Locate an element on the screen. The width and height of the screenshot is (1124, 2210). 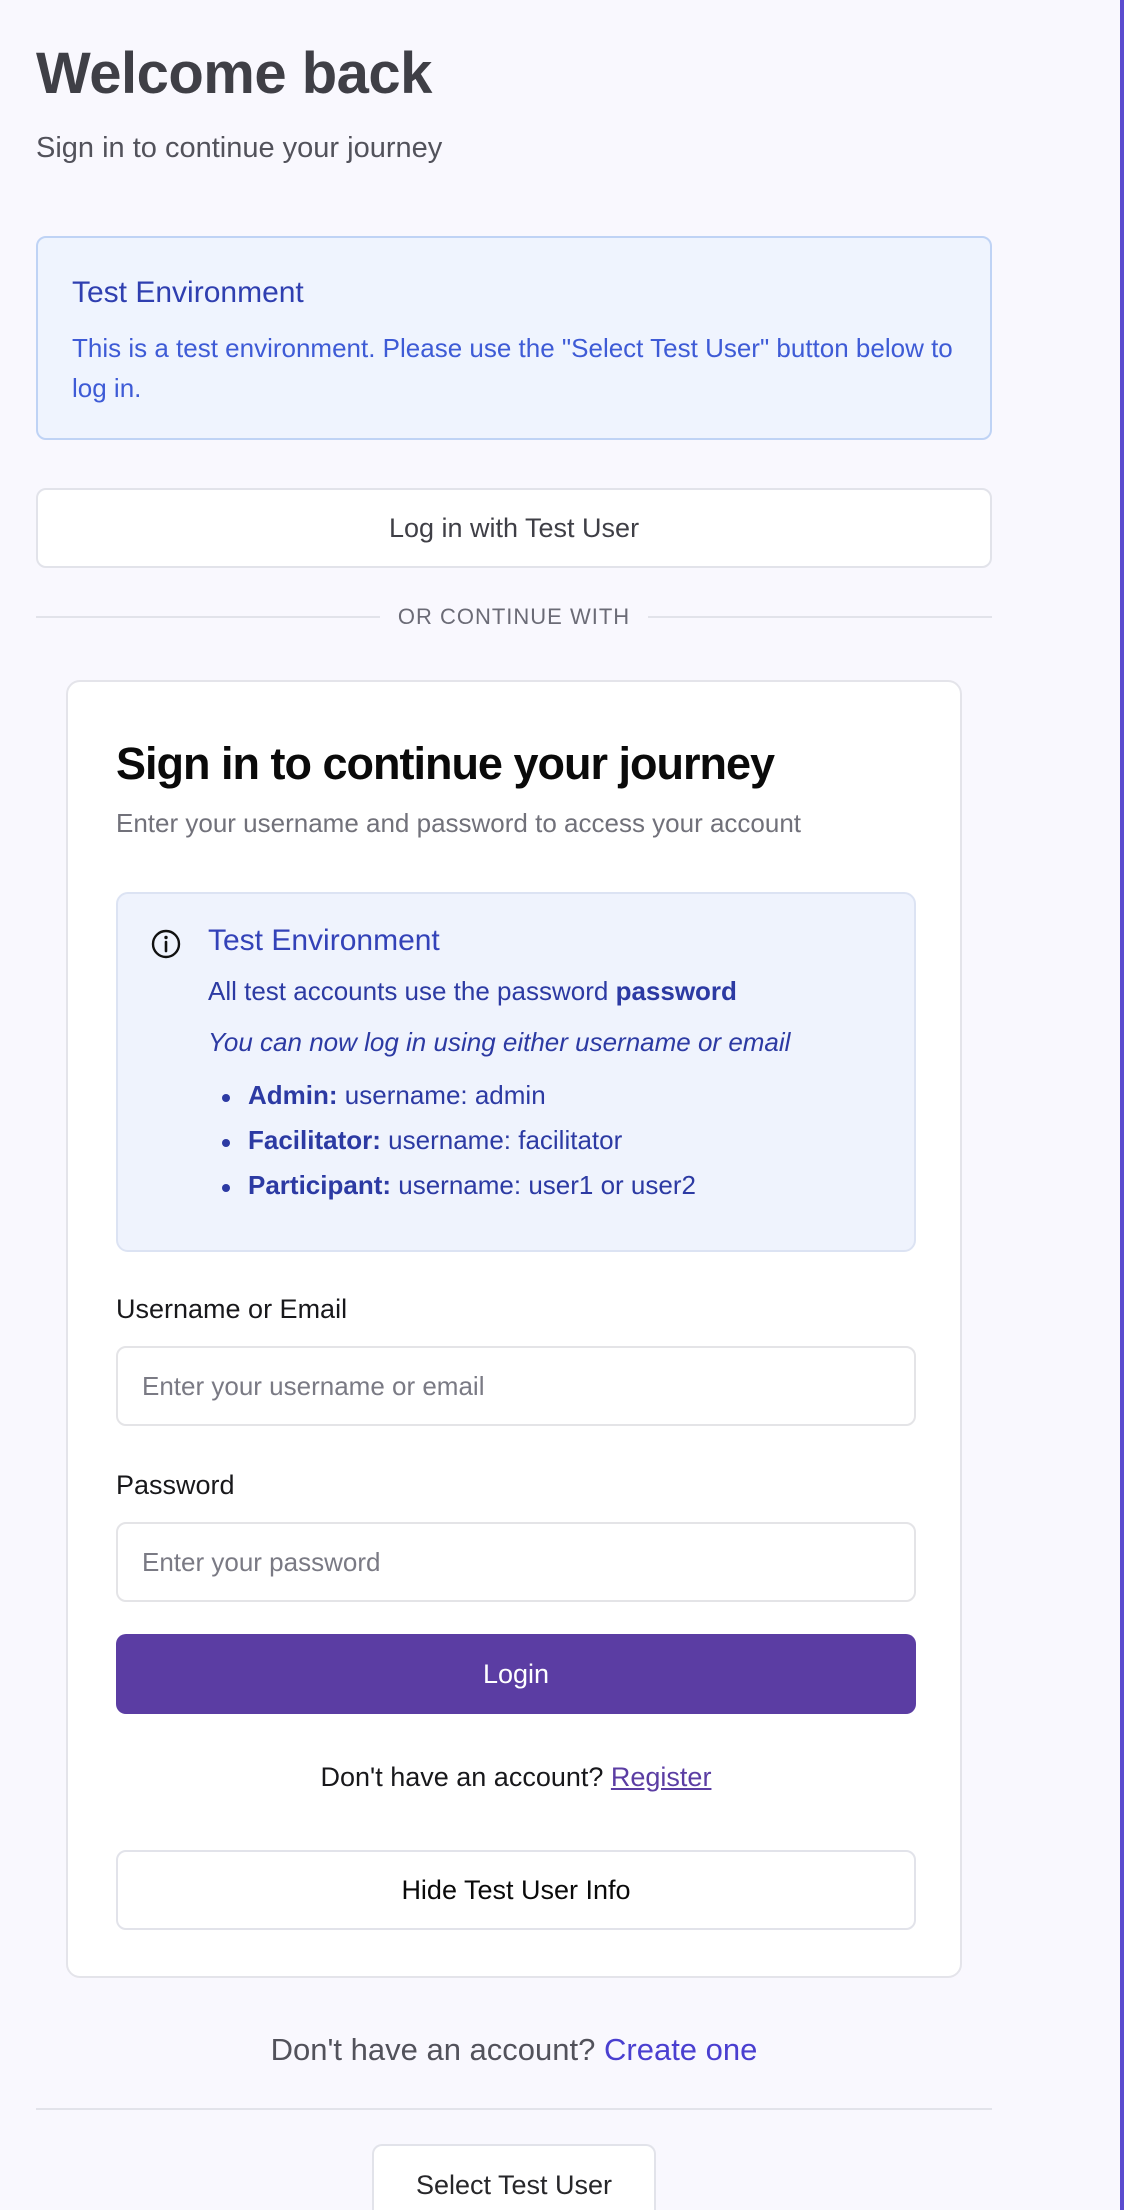
password-hint-value: password is located at coordinates (676, 991).